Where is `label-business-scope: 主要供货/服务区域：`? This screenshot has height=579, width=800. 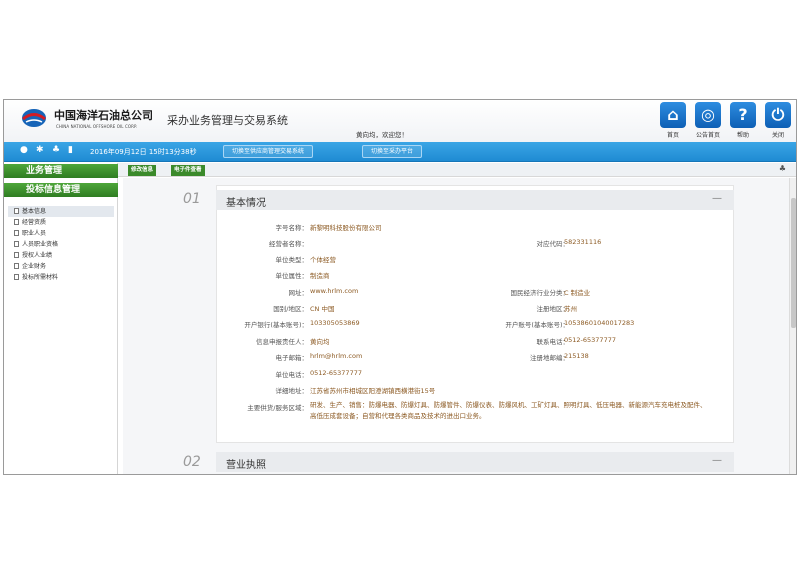
label-business-scope: 主要供货/服务区域： is located at coordinates (277, 408).